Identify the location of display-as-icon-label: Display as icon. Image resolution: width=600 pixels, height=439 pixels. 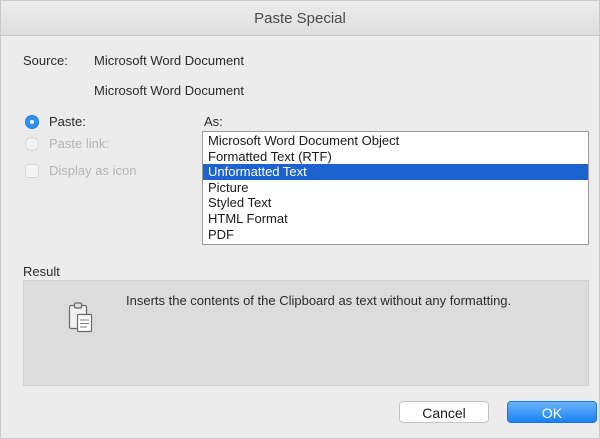
(92, 170).